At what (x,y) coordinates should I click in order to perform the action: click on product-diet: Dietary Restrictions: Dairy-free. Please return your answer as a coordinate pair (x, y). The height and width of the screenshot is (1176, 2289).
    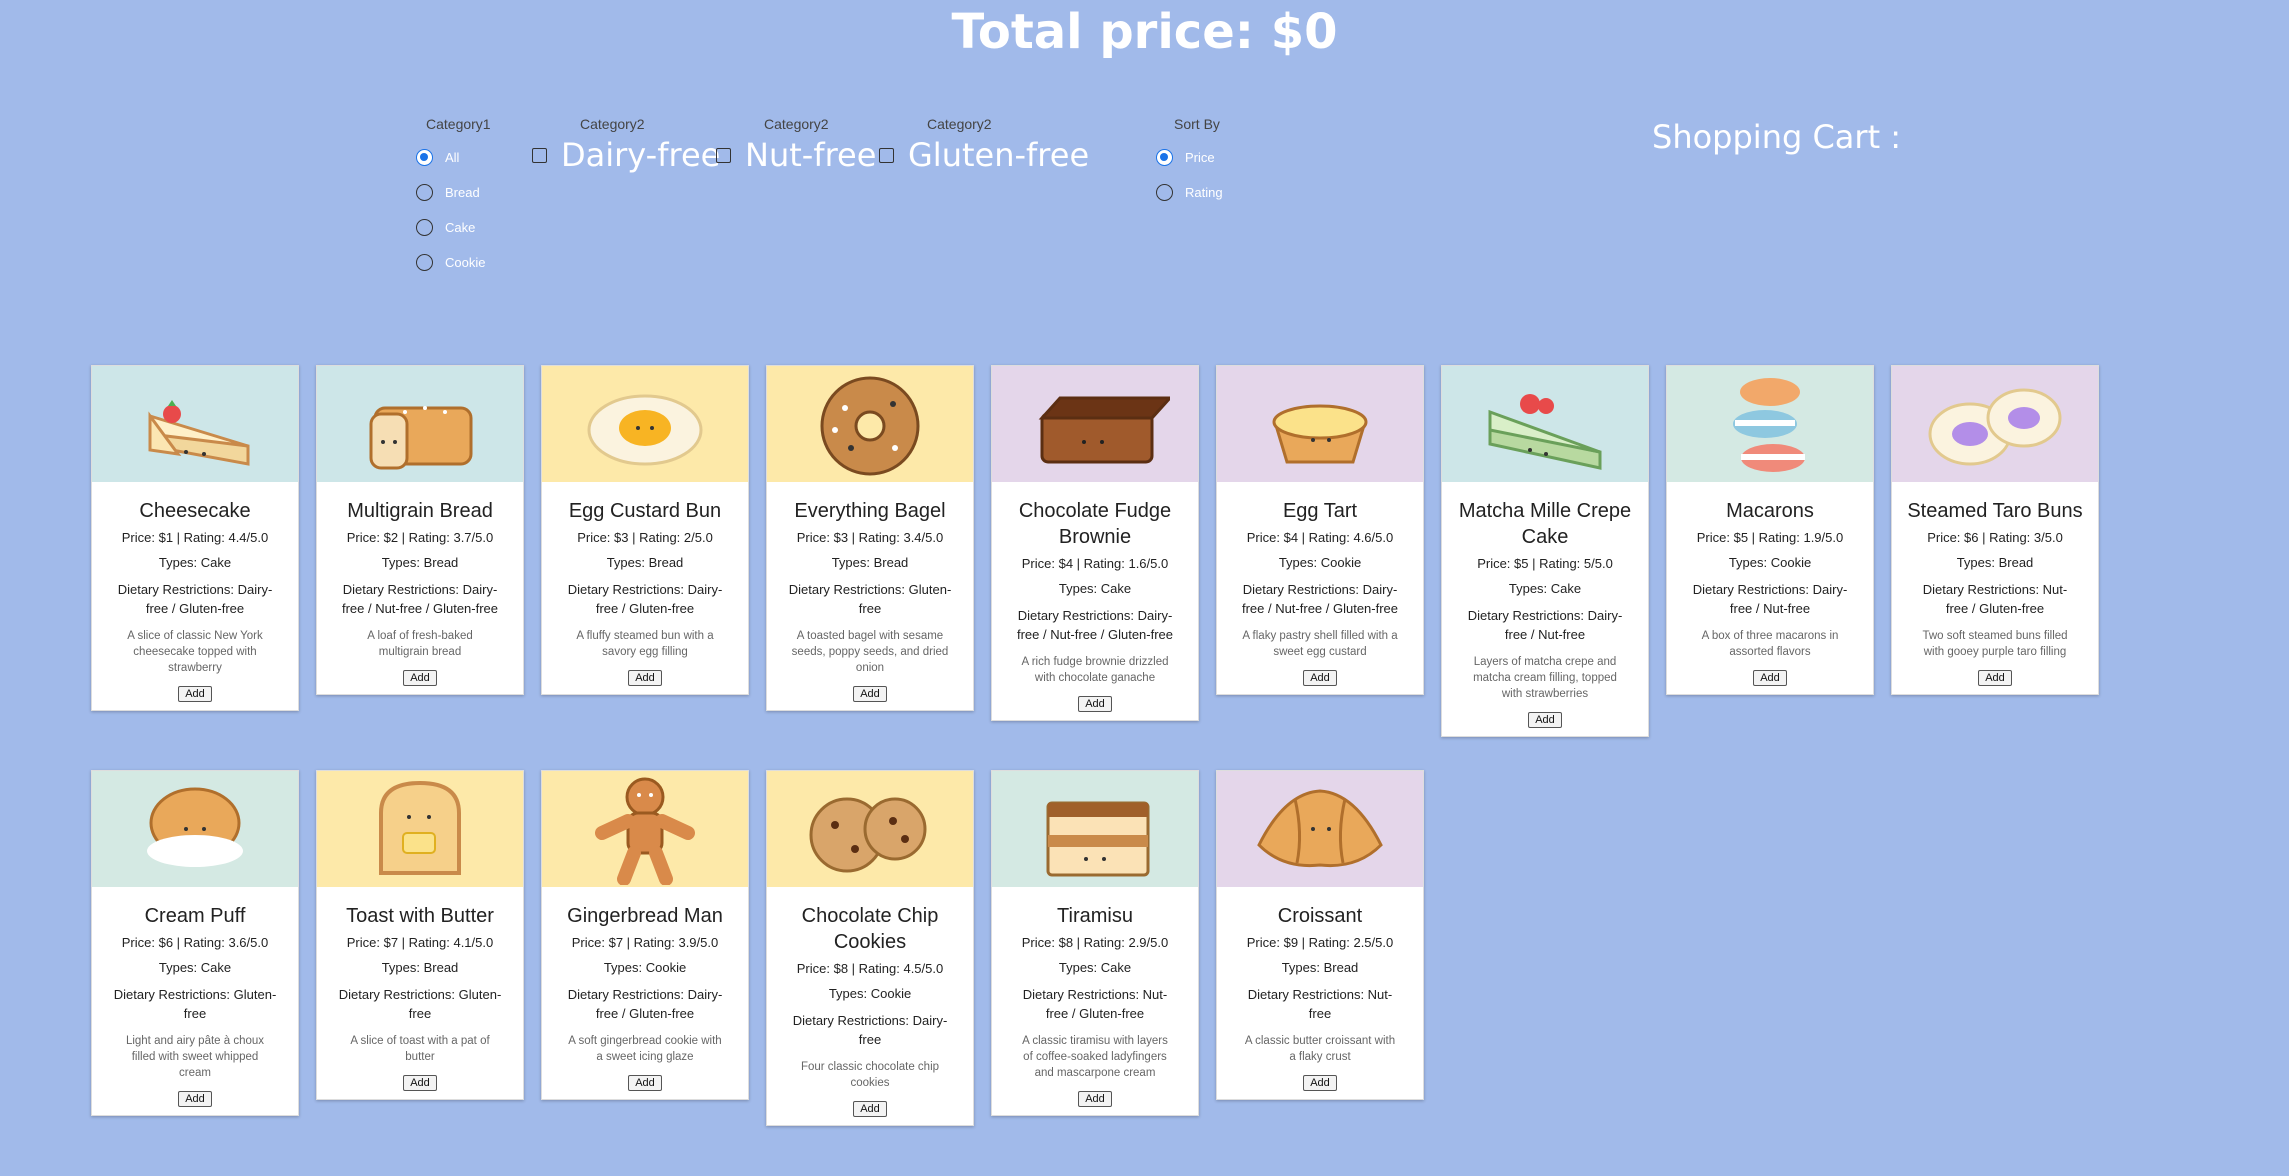
    Looking at the image, I should click on (870, 1030).